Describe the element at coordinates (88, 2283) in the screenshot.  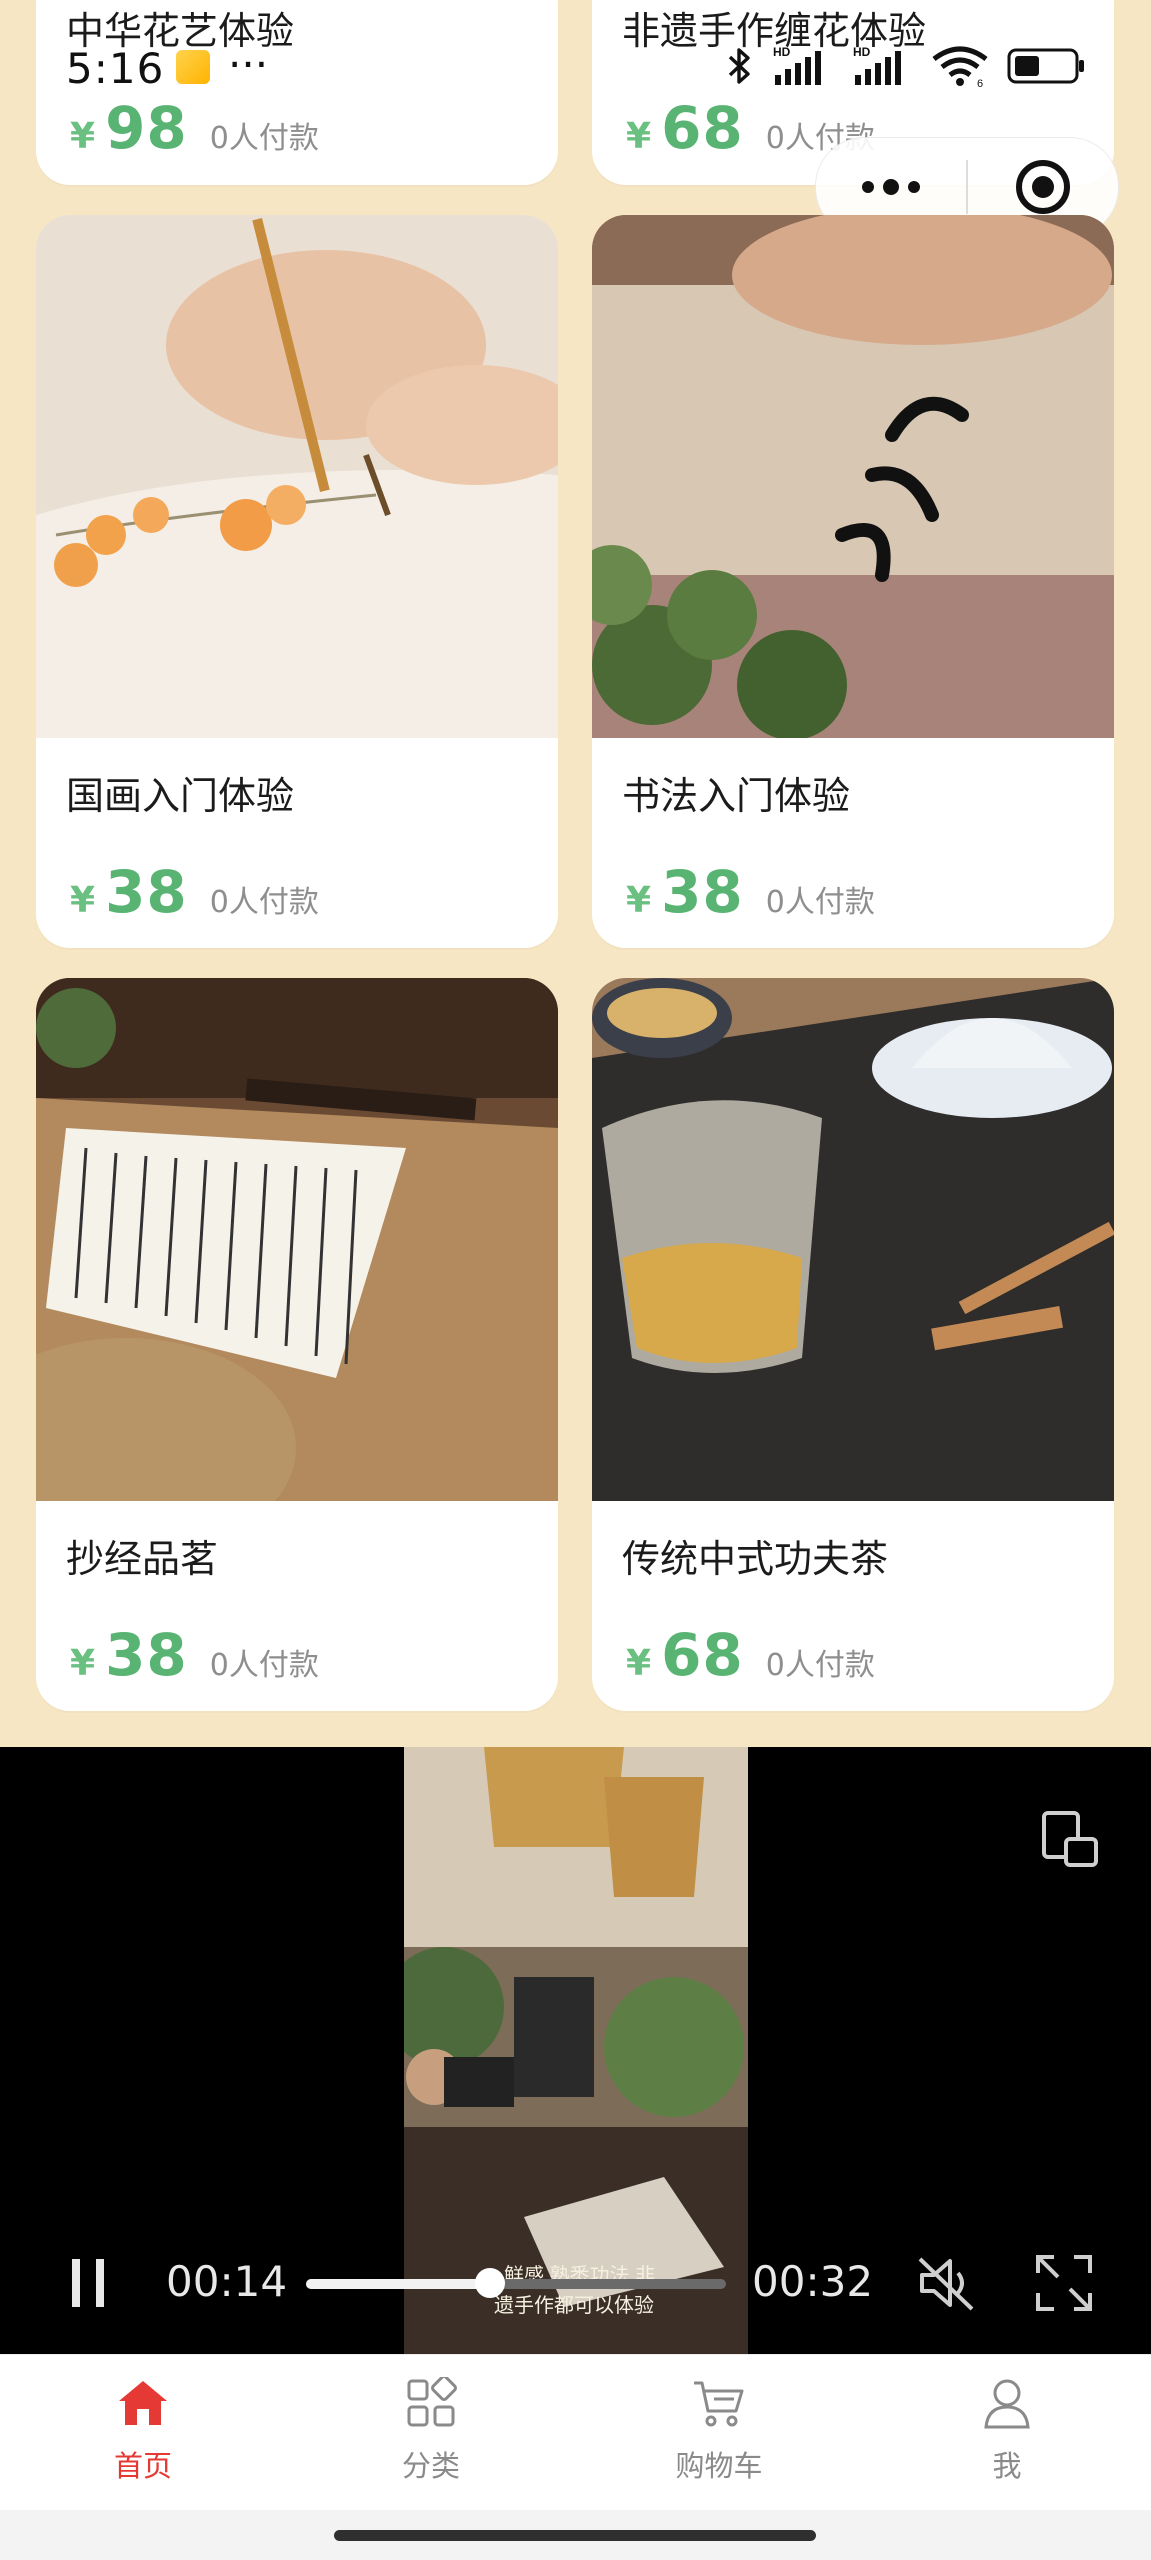
I see `pause-icon` at that location.